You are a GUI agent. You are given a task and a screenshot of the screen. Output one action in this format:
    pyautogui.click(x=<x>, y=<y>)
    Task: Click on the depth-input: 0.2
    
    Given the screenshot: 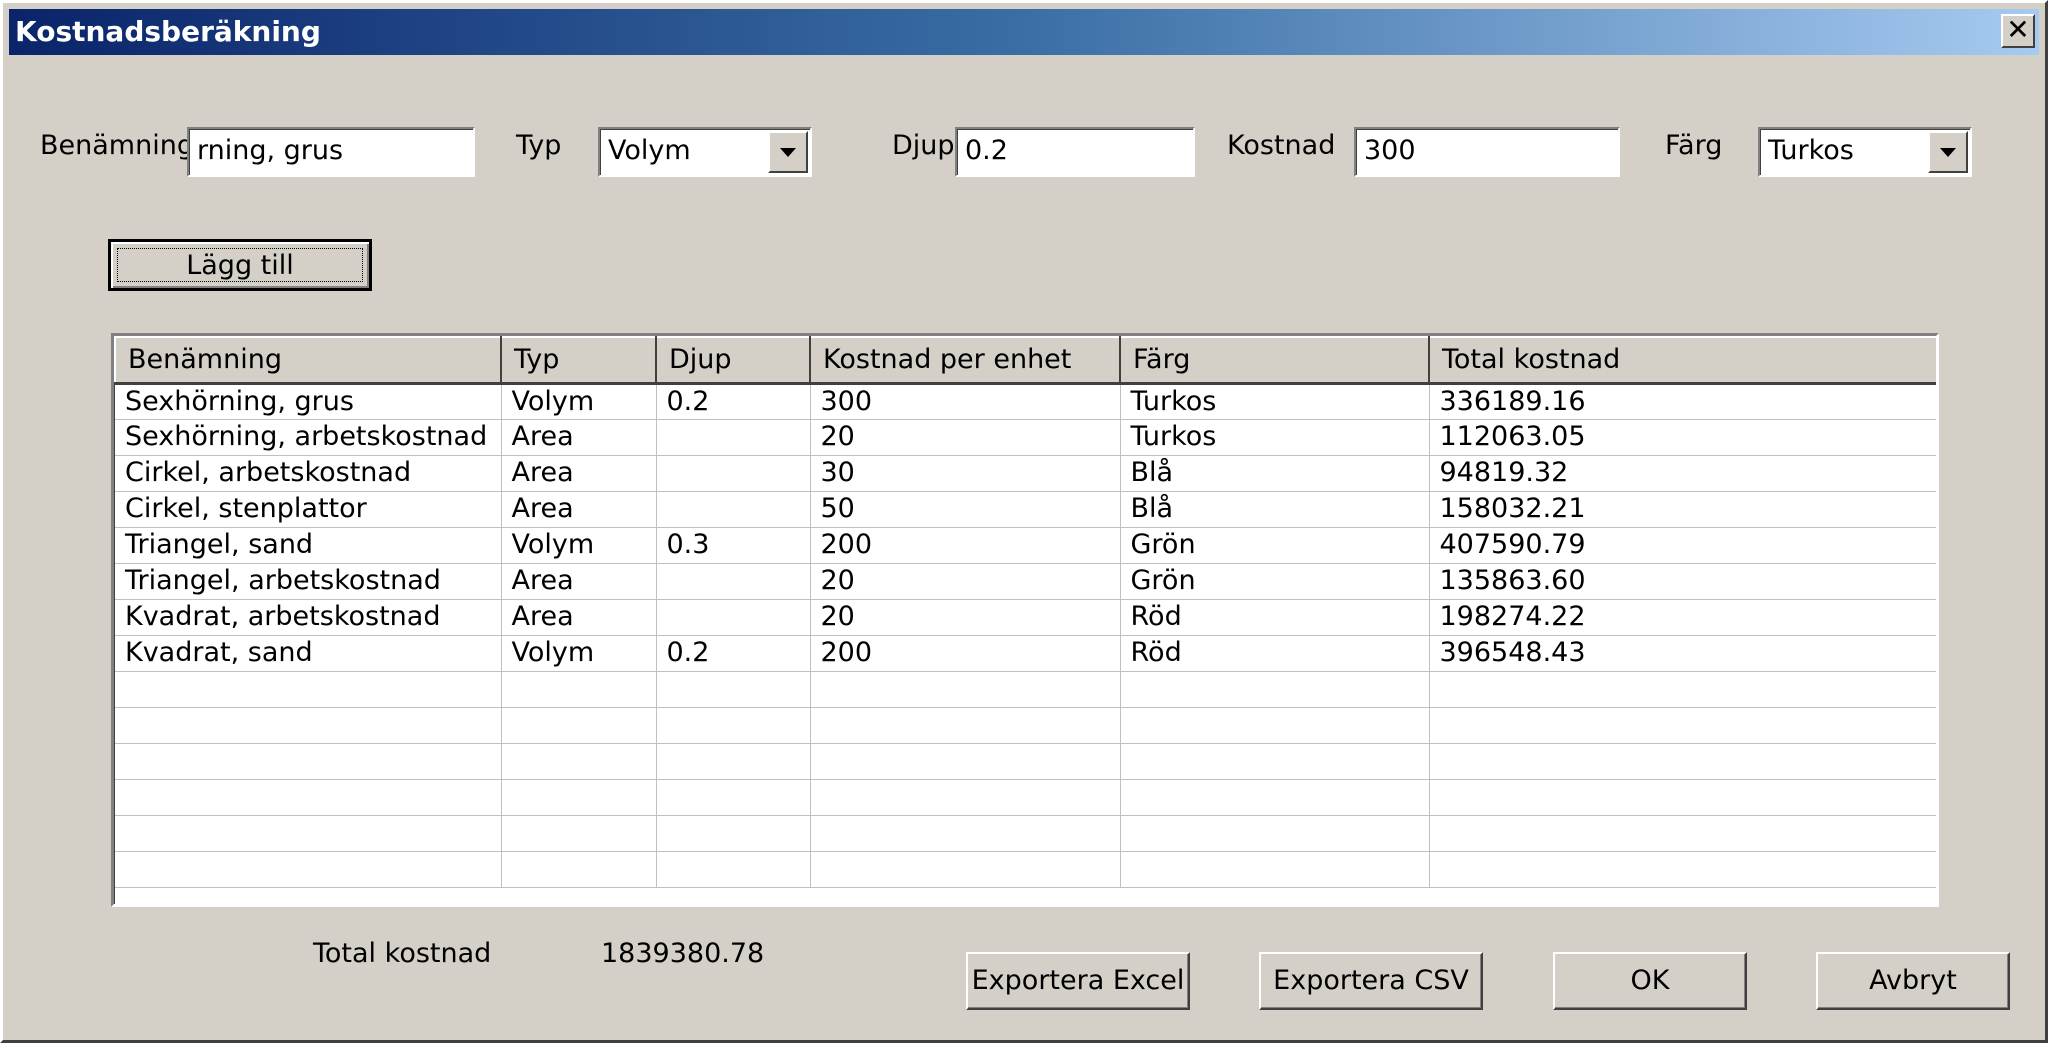 What is the action you would take?
    pyautogui.click(x=1075, y=152)
    